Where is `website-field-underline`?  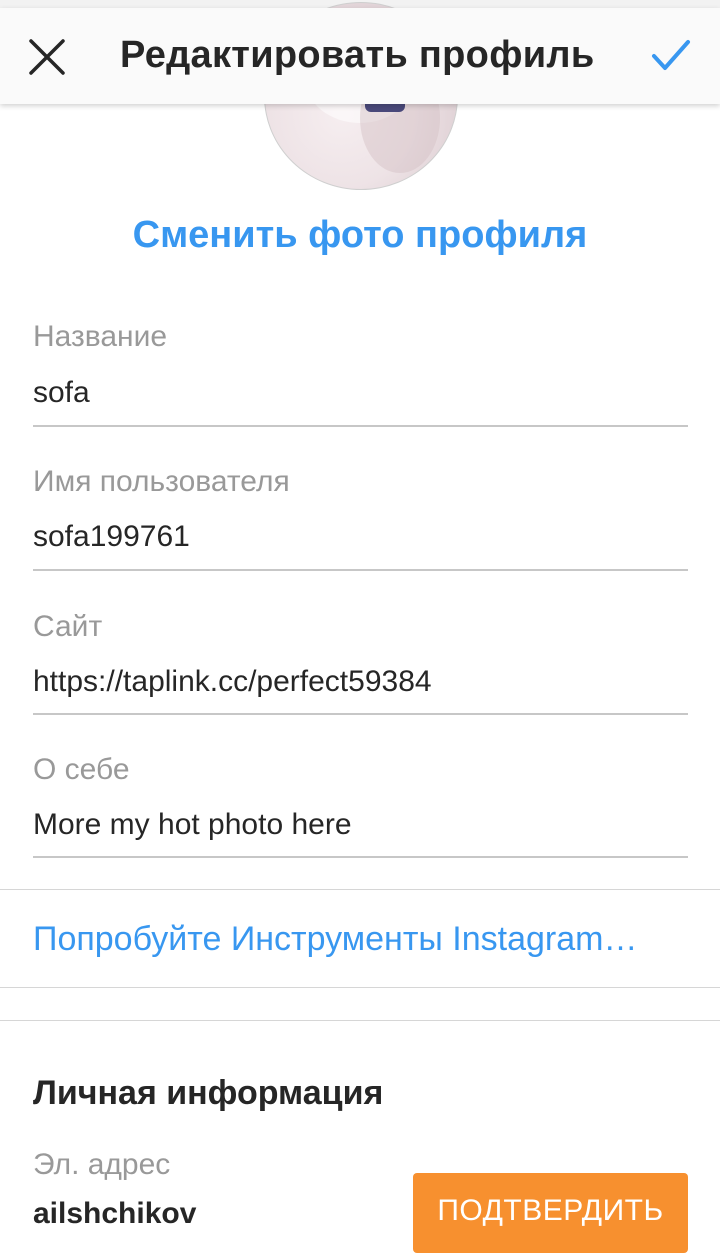 website-field-underline is located at coordinates (360, 714).